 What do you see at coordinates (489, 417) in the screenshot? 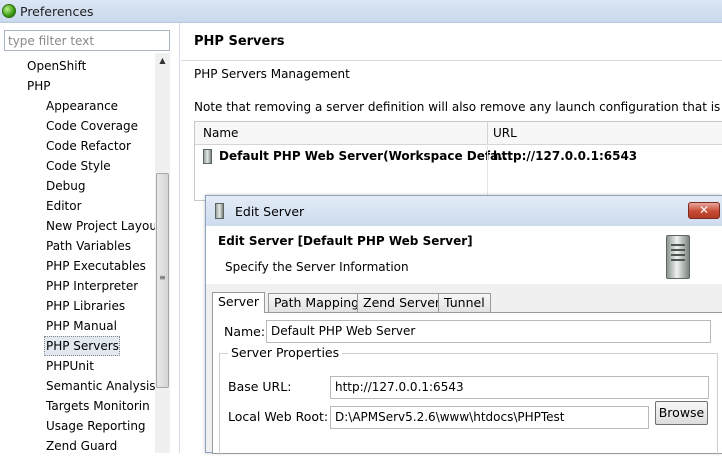
I see `local-web-root-input: D:\APMServ5.2.6\www\htdocs\PHPTest` at bounding box center [489, 417].